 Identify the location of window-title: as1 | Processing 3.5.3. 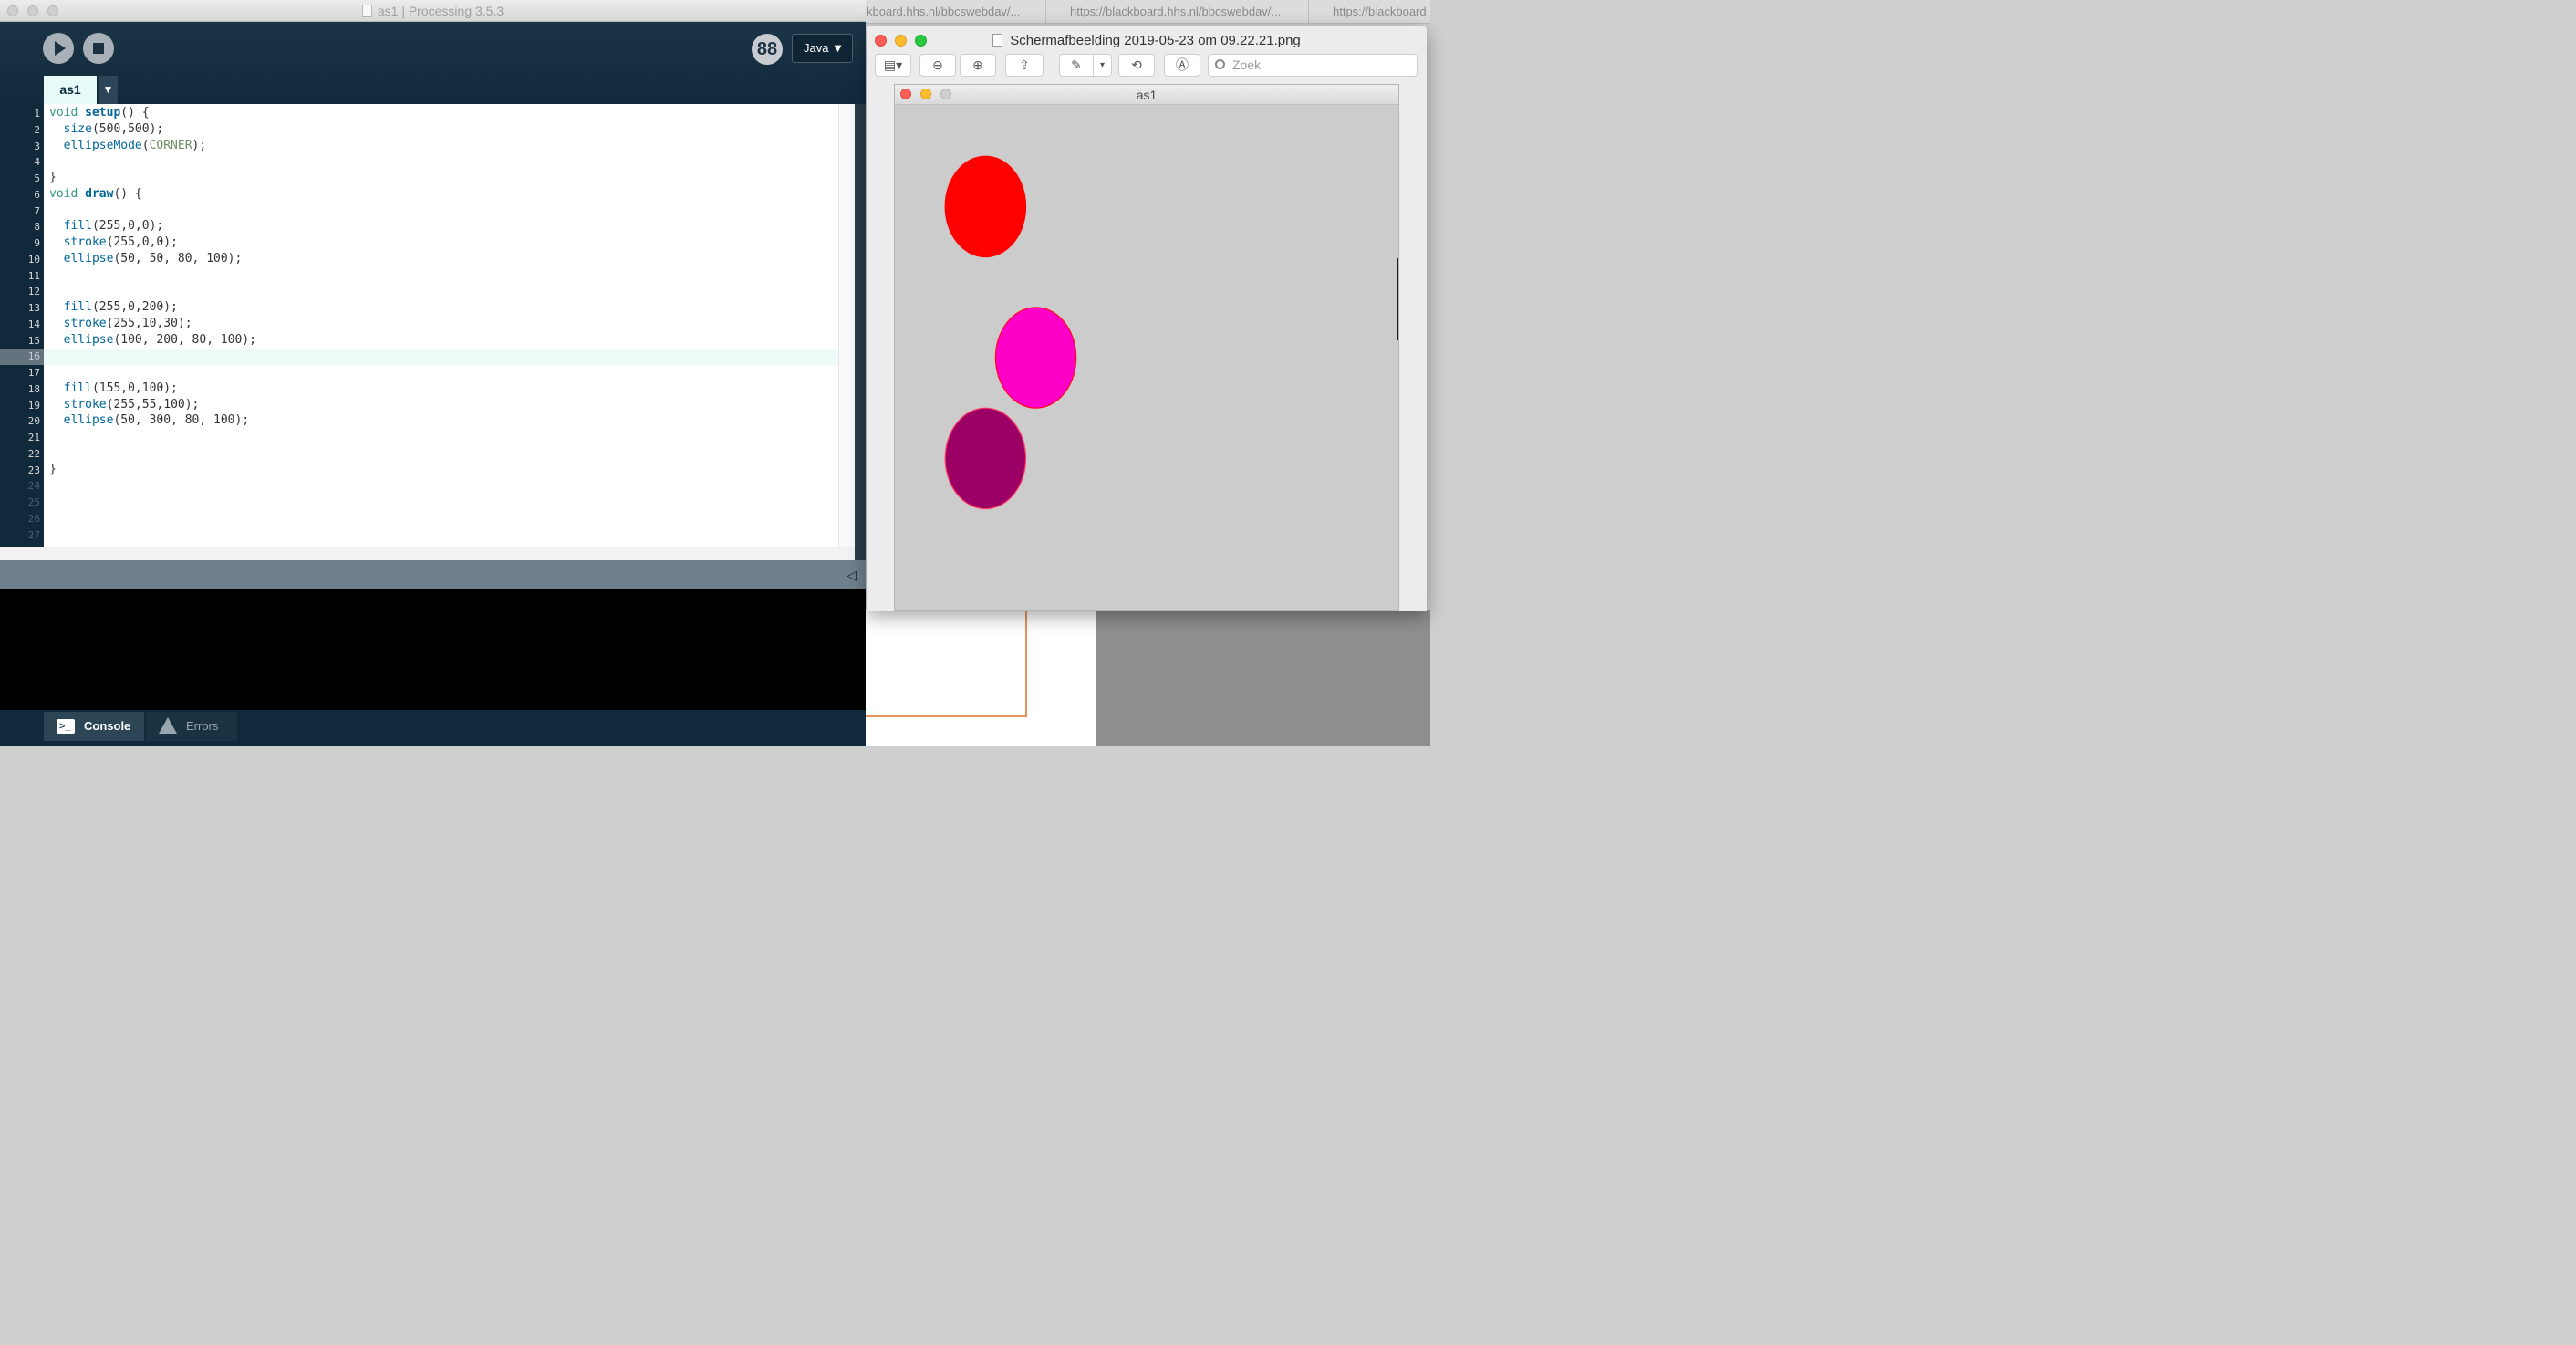
(433, 11).